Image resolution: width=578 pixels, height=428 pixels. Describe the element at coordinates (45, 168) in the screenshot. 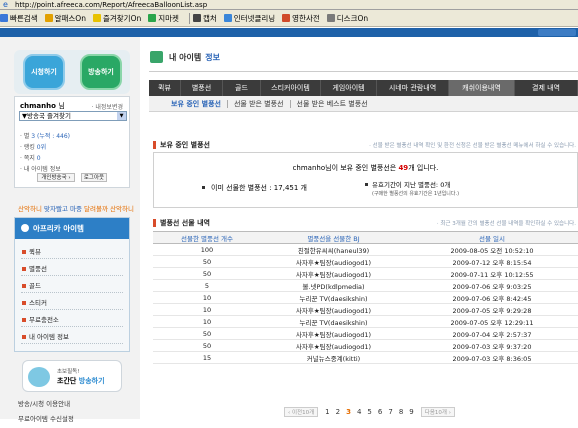

I see `user-stat-3: · 내 아이템 정보` at that location.